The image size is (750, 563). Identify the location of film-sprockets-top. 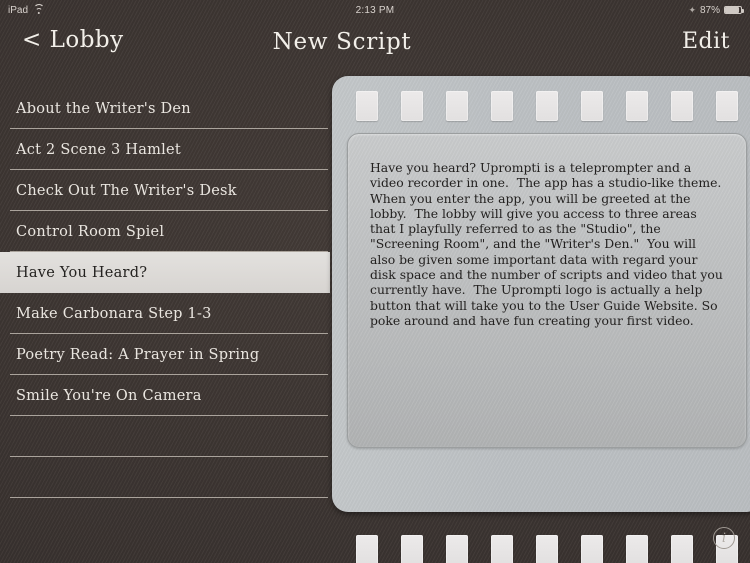
(547, 106).